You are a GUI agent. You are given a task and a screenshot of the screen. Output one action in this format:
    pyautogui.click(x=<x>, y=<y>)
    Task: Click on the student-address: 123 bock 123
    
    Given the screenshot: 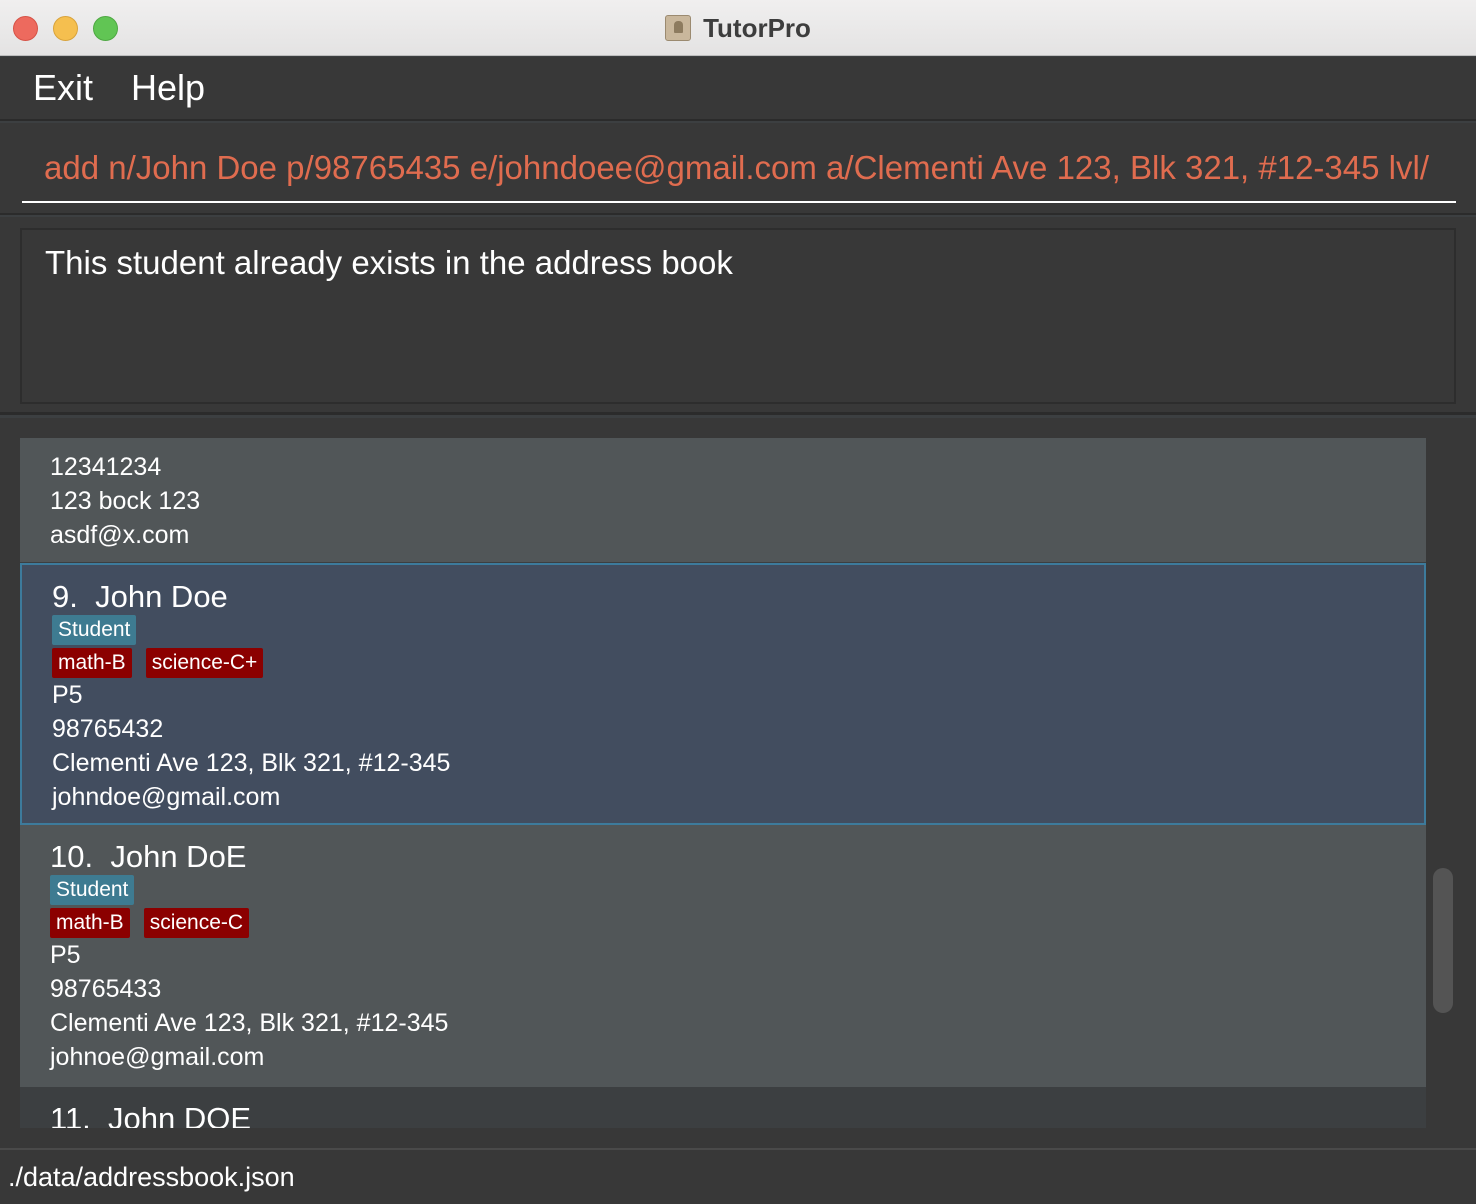 What is the action you would take?
    pyautogui.click(x=125, y=501)
    